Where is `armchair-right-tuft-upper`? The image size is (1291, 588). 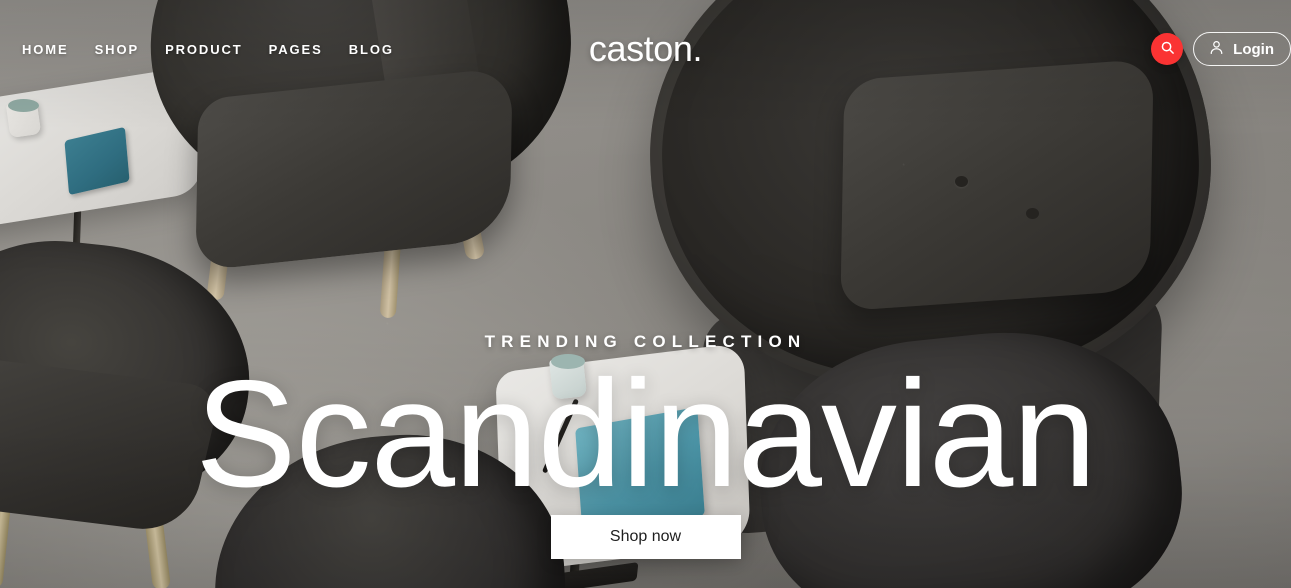
armchair-right-tuft-upper is located at coordinates (961, 181).